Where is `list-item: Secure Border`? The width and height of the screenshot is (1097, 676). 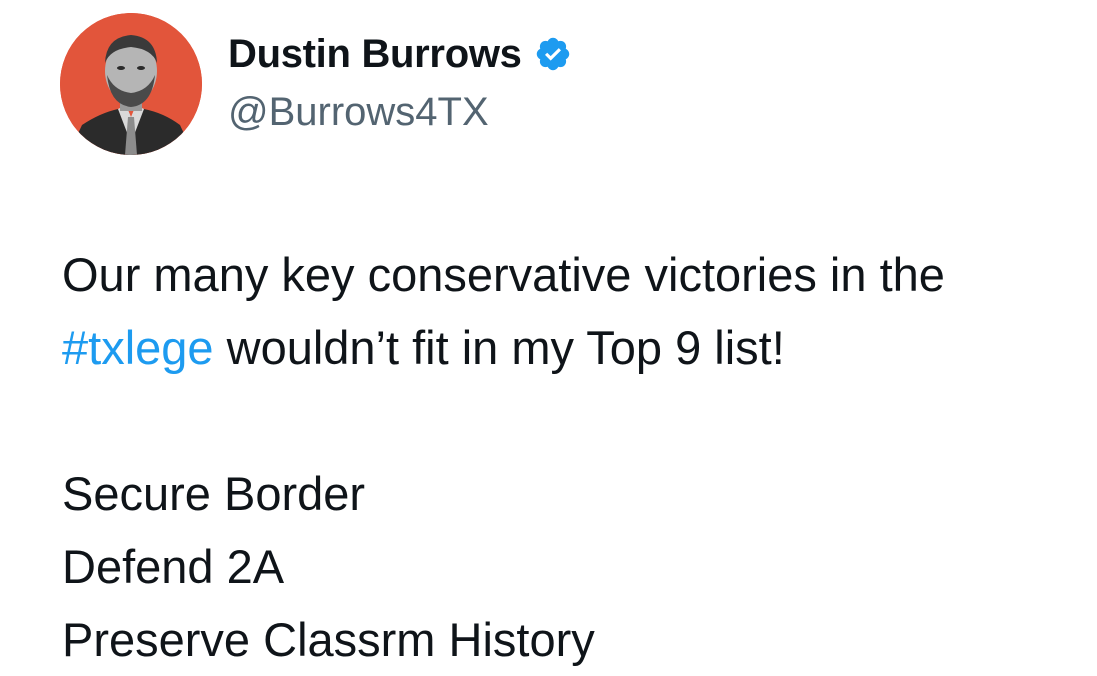 list-item: Secure Border is located at coordinates (214, 493).